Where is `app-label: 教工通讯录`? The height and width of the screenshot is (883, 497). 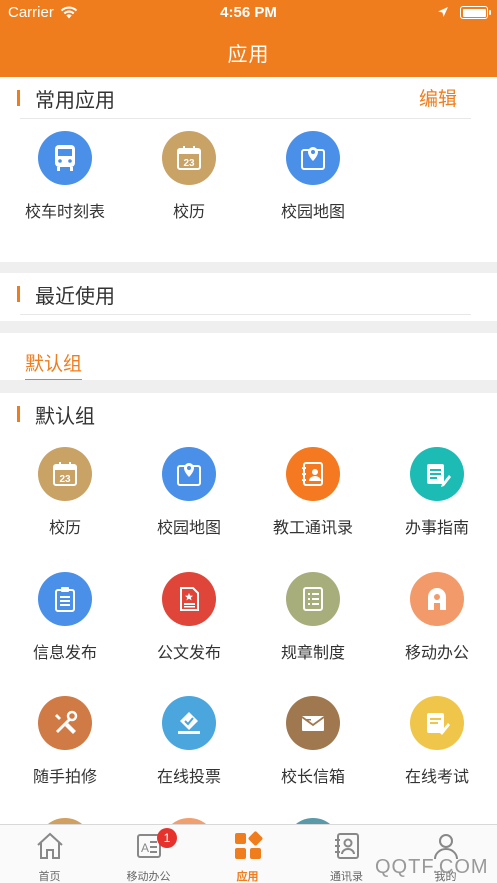 app-label: 教工通讯录 is located at coordinates (312, 527).